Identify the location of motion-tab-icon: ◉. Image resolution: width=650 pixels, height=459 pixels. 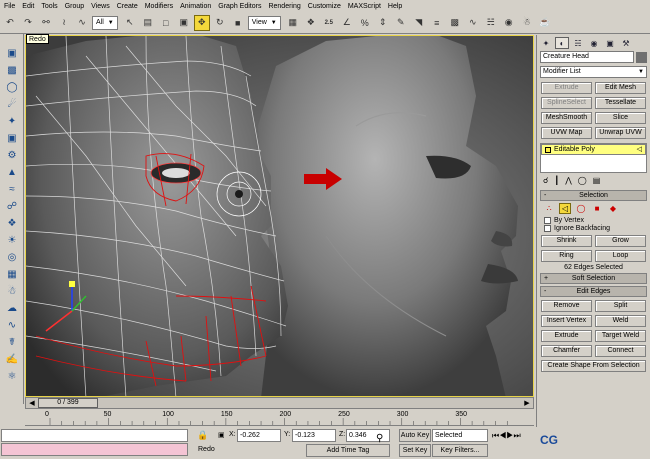
(594, 43).